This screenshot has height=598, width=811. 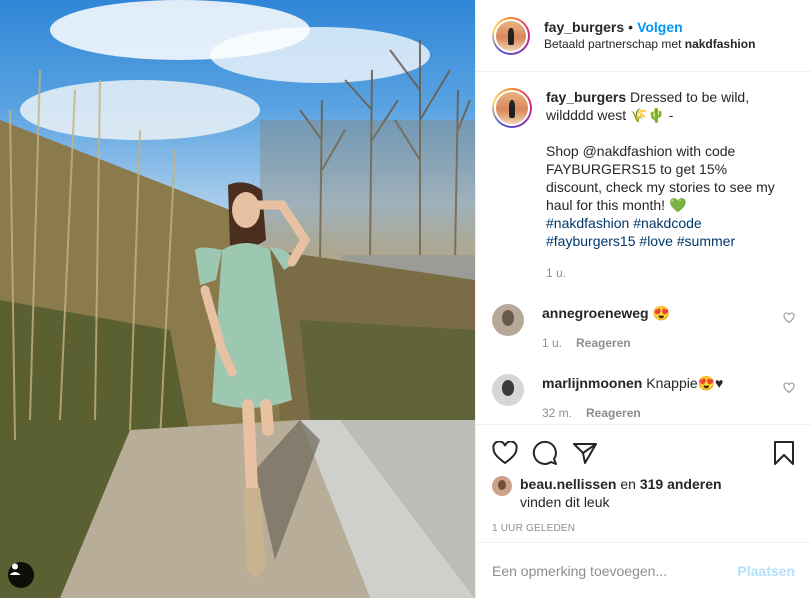 What do you see at coordinates (557, 413) in the screenshot?
I see `comment-time: 32 m.` at bounding box center [557, 413].